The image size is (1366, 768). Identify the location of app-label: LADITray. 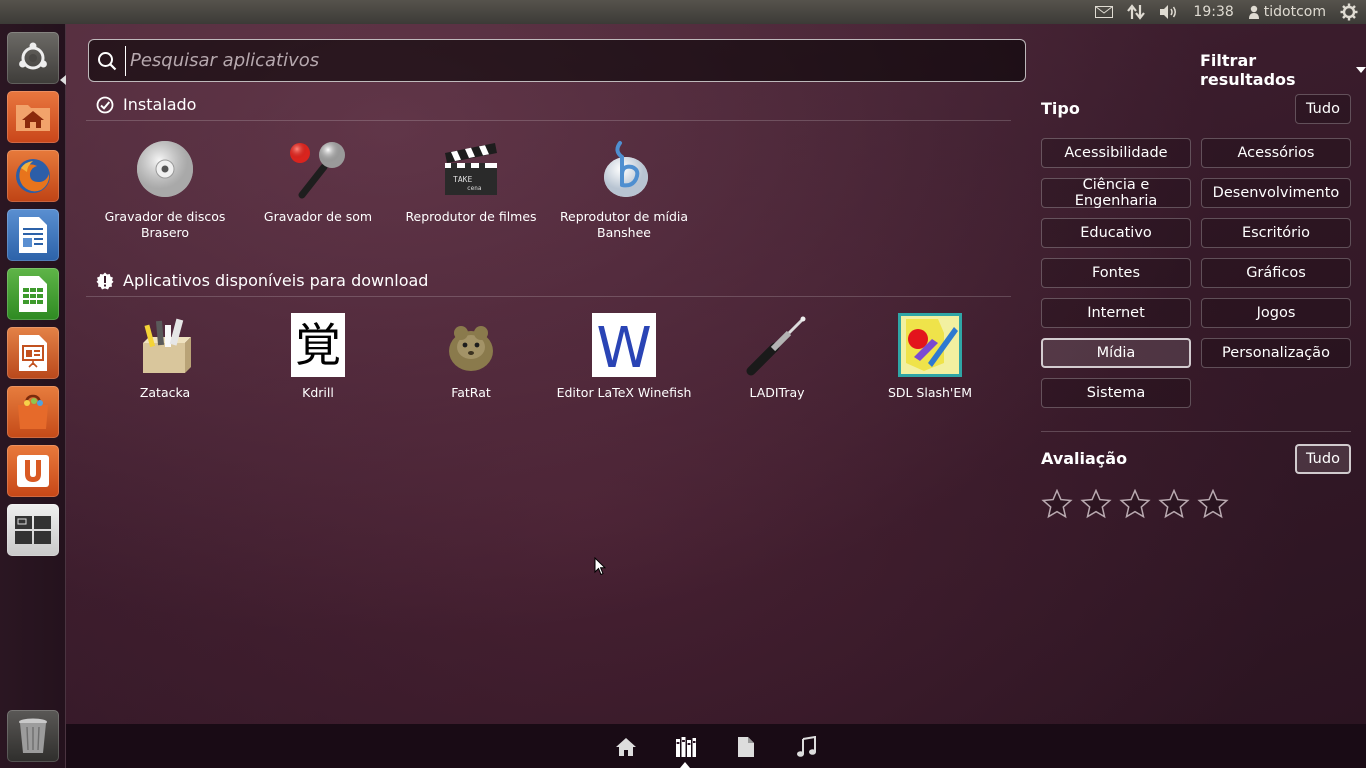
(777, 392).